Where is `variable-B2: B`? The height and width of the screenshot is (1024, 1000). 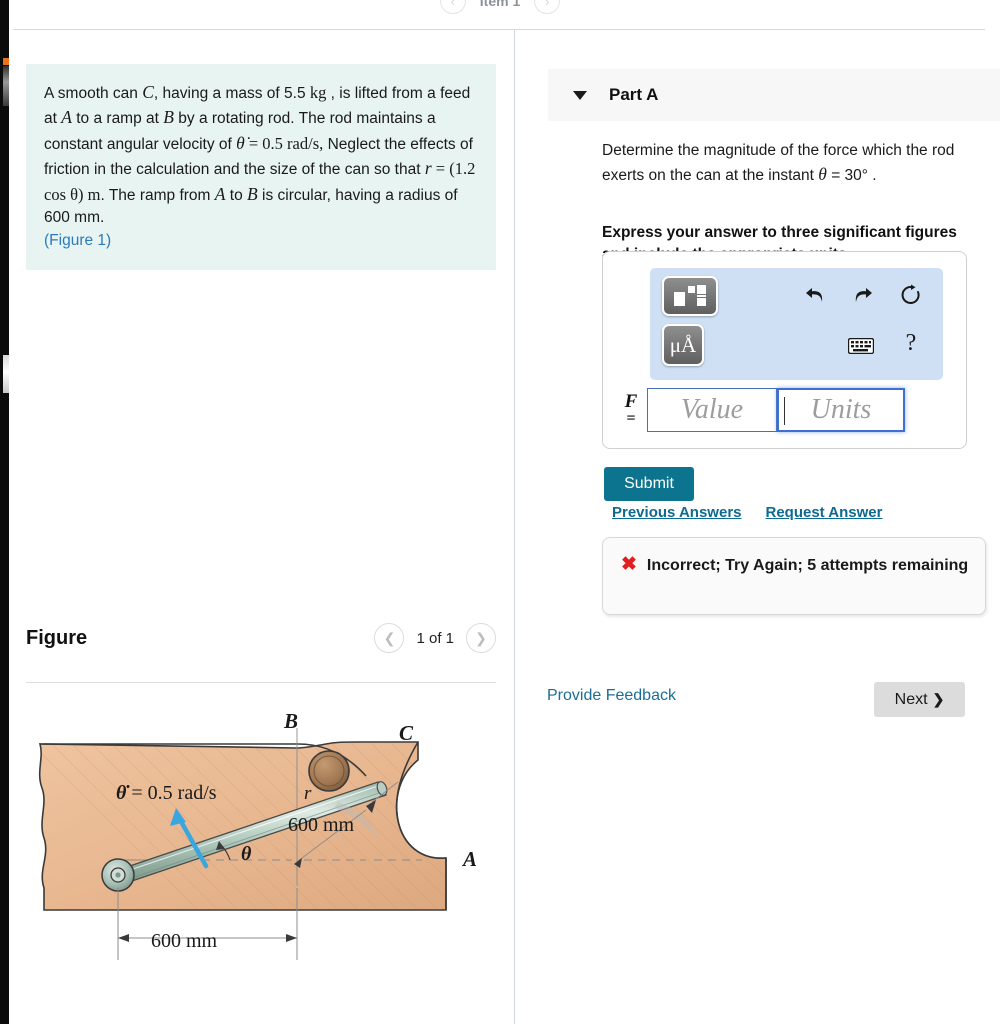 variable-B2: B is located at coordinates (252, 193).